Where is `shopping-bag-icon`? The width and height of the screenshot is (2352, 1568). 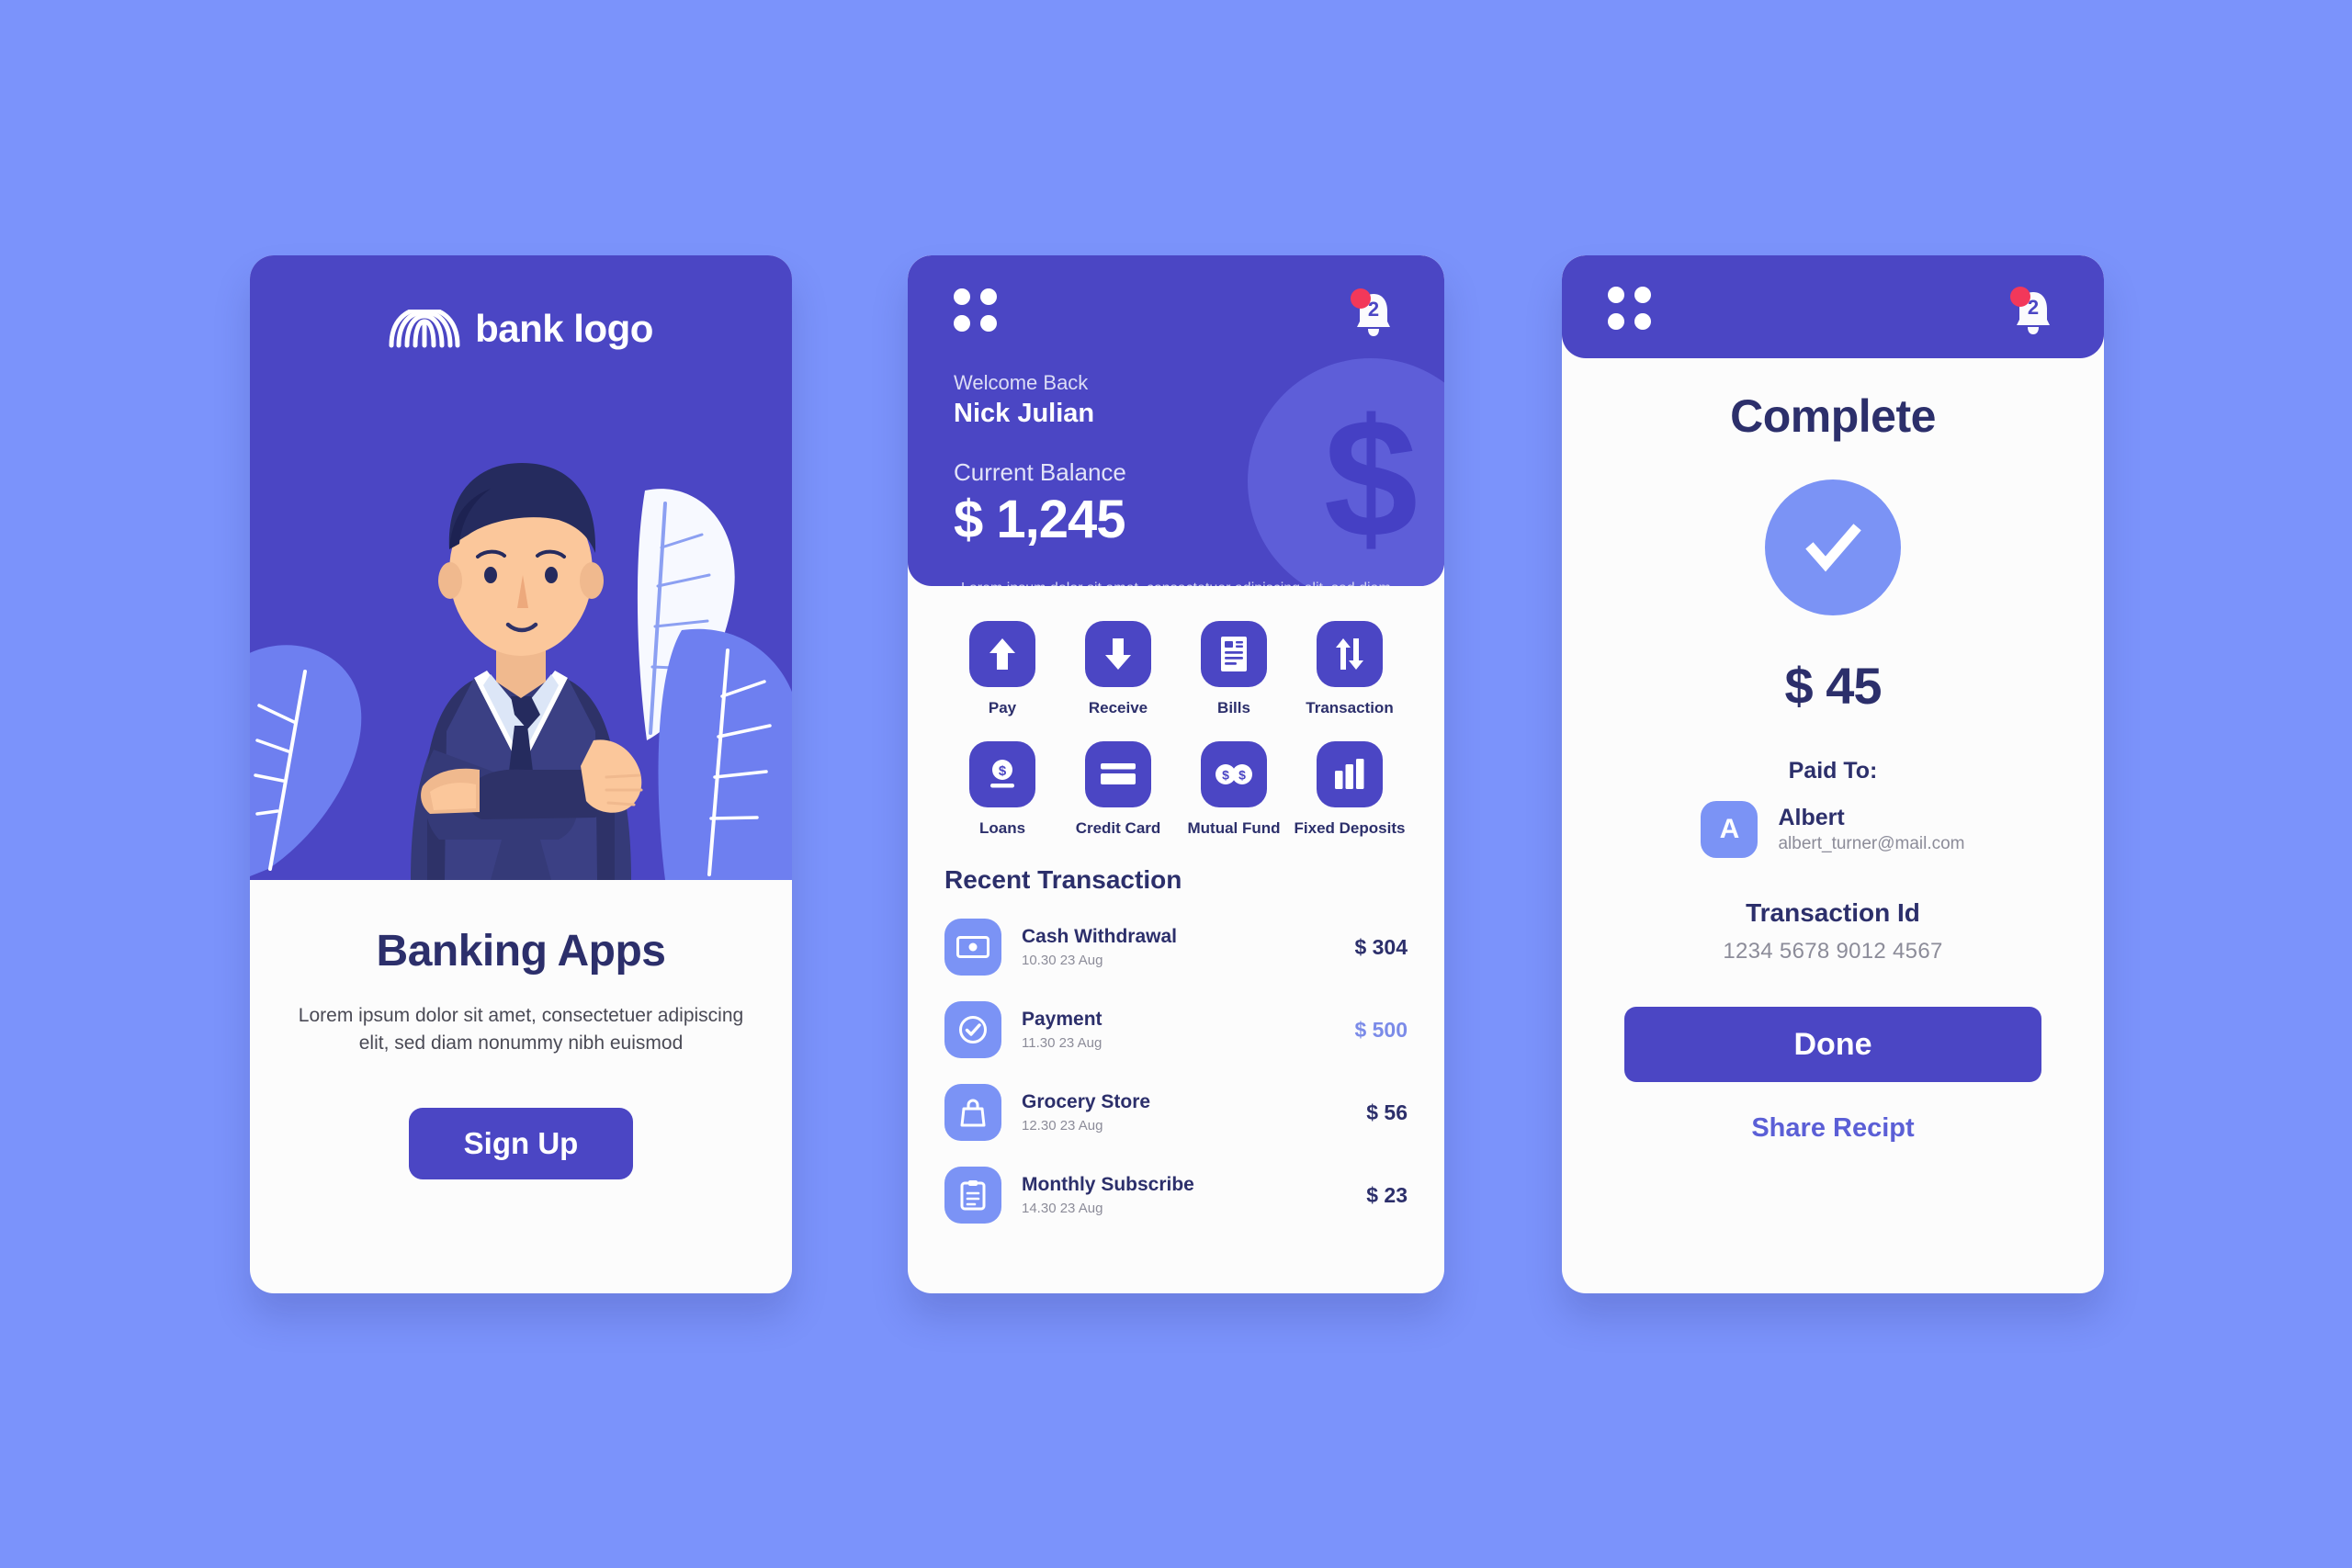 shopping-bag-icon is located at coordinates (972, 1113).